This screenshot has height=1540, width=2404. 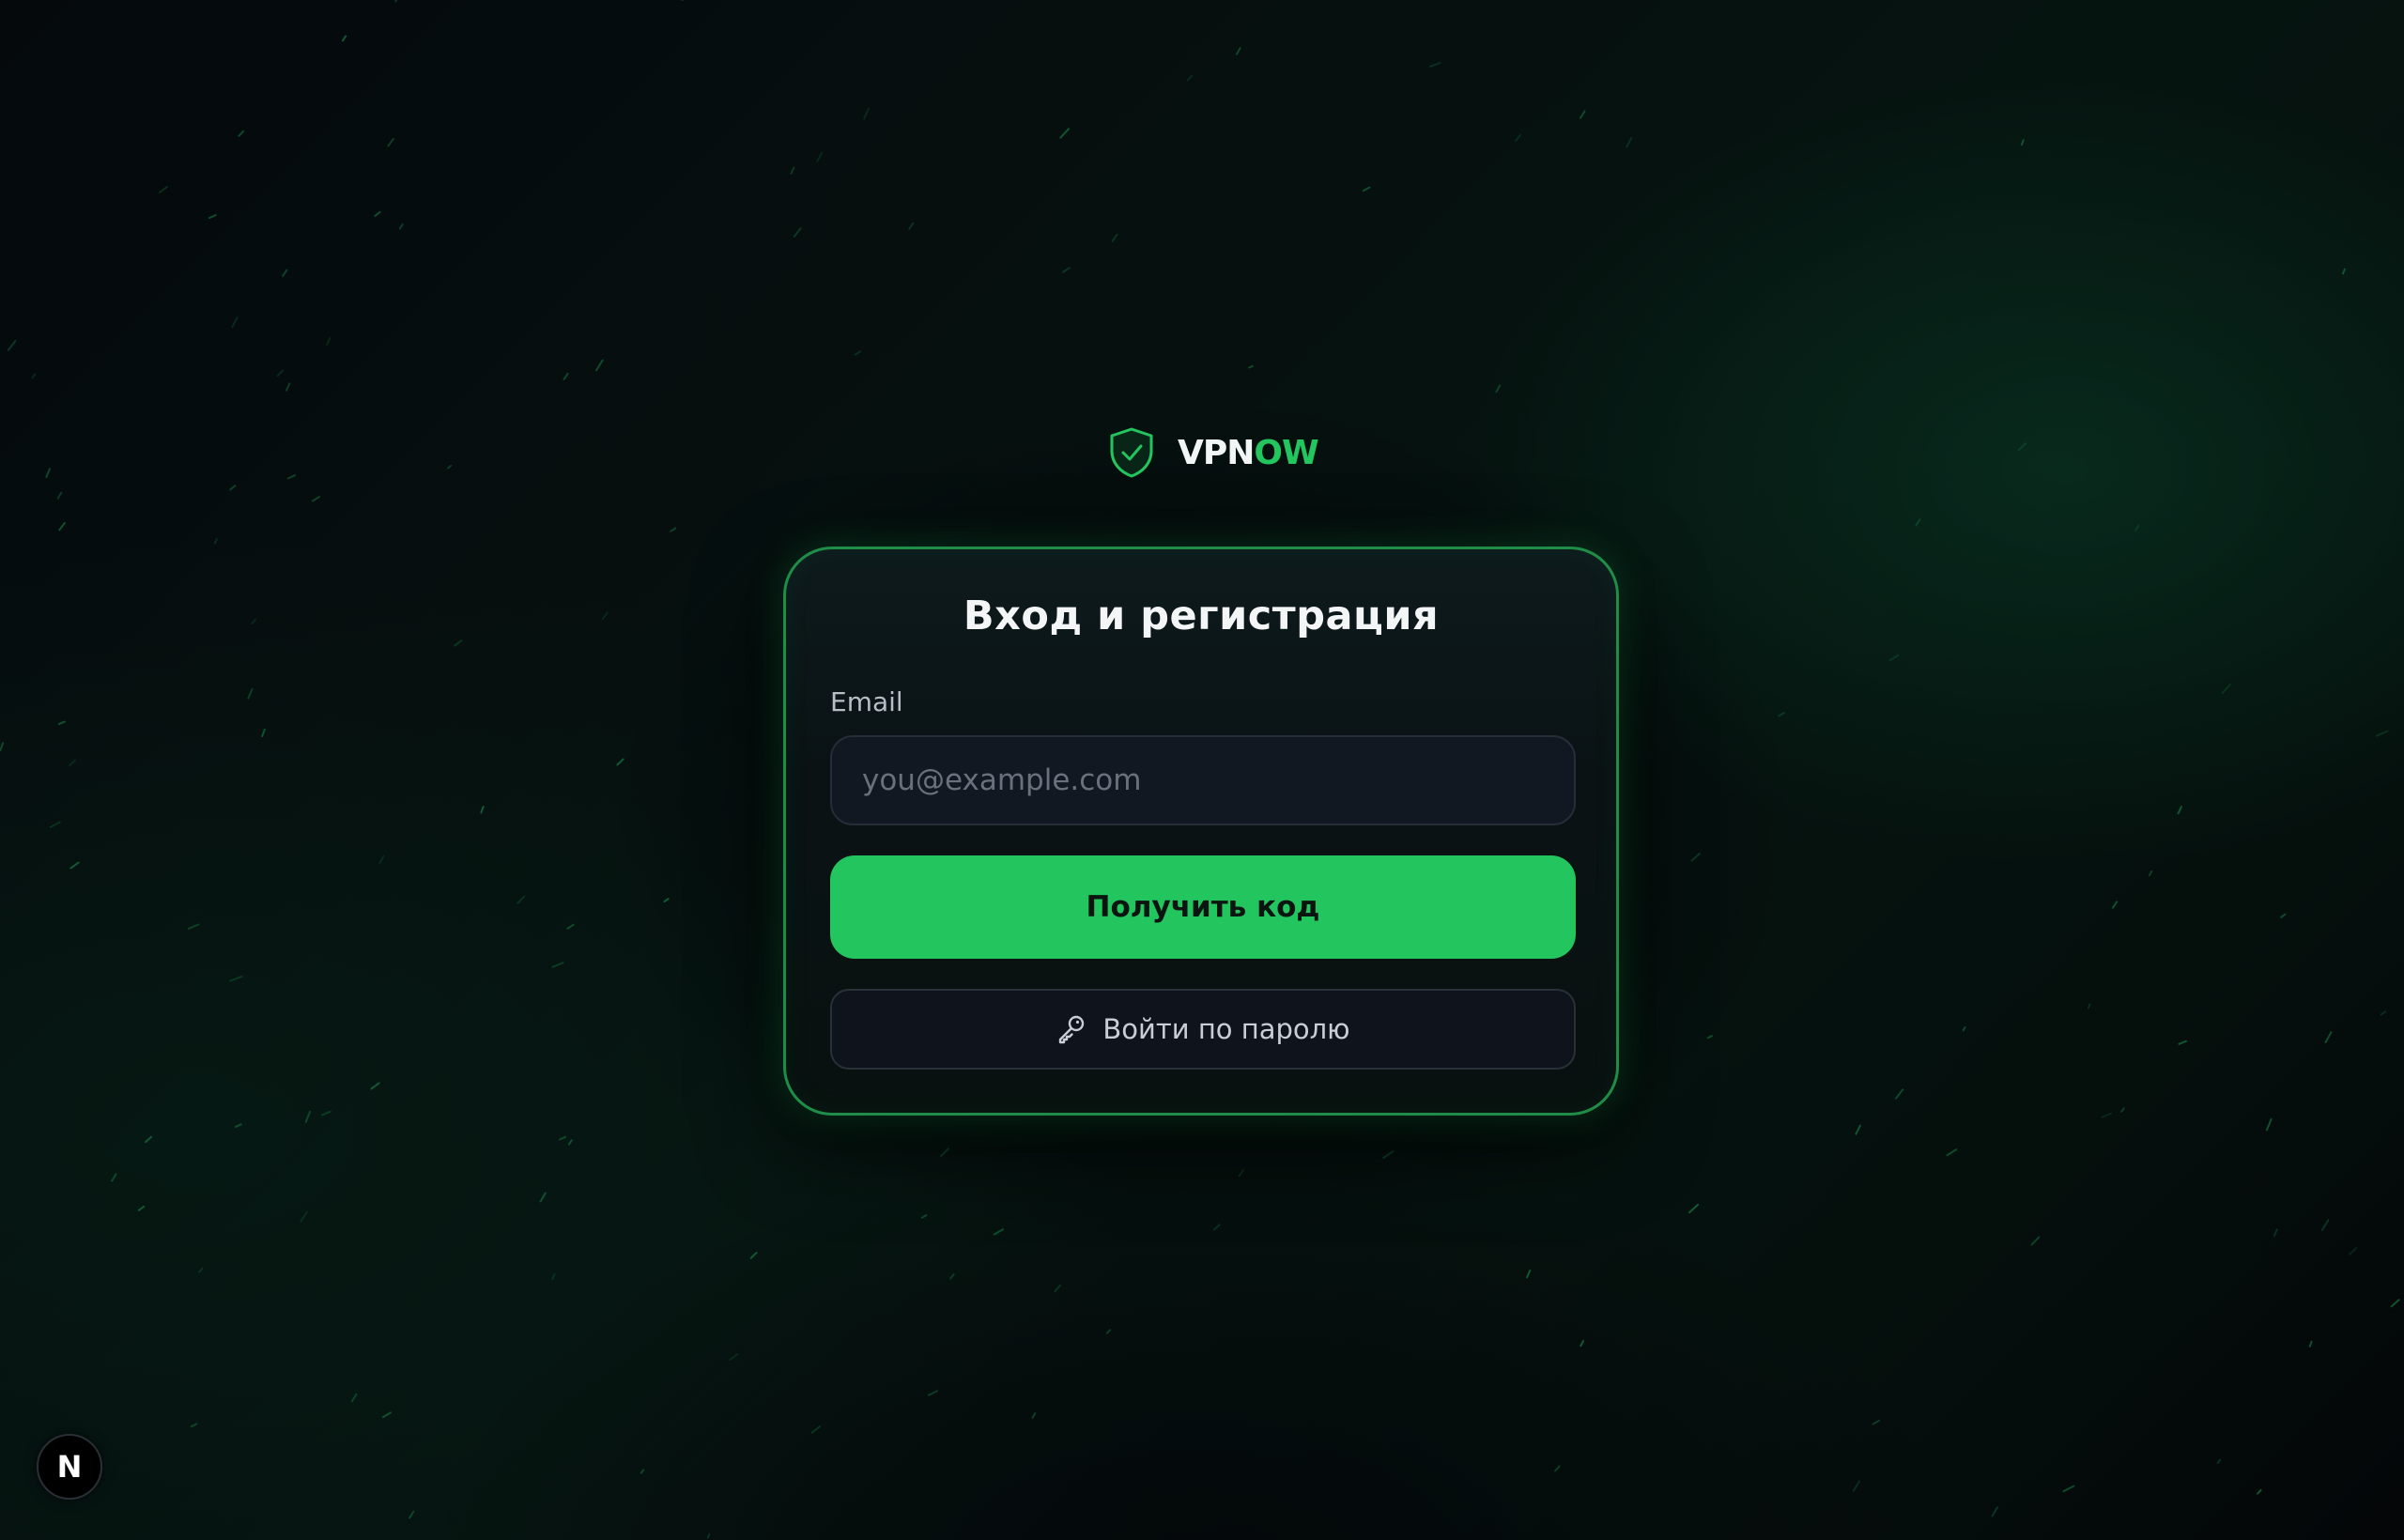 I want to click on nextjs-logo-icon: N, so click(x=69, y=1467).